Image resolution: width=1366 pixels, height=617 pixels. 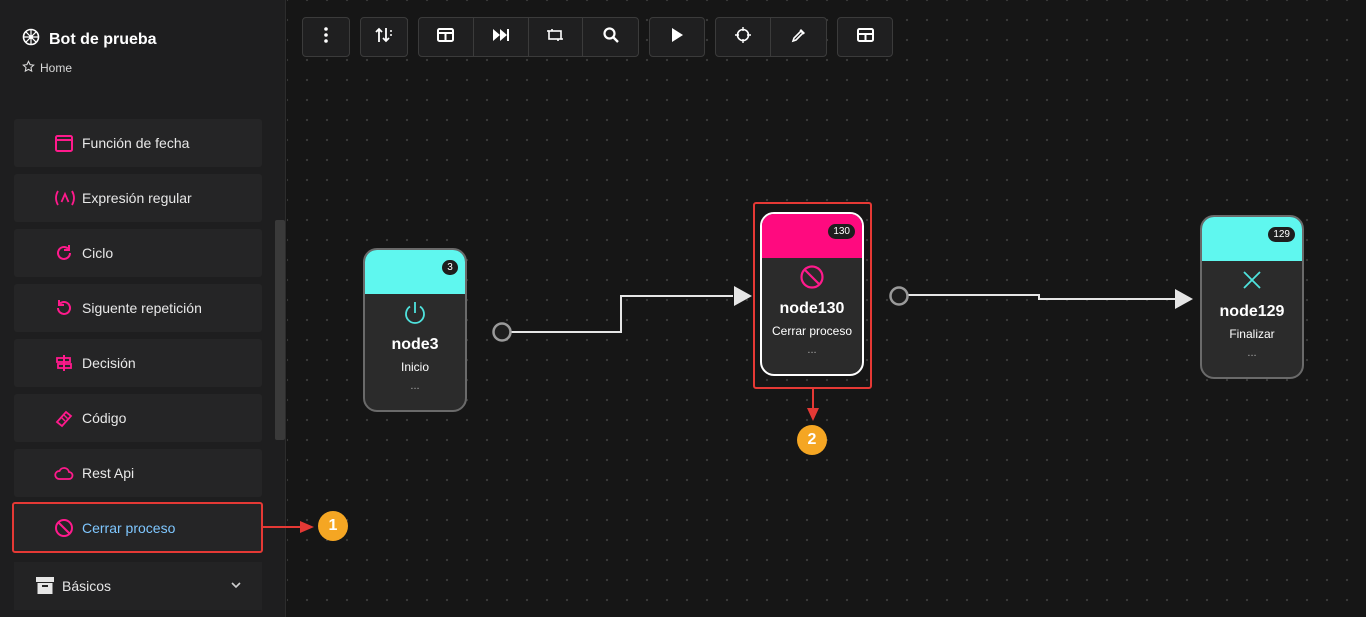 I want to click on toolbar-group-menu, so click(x=326, y=37).